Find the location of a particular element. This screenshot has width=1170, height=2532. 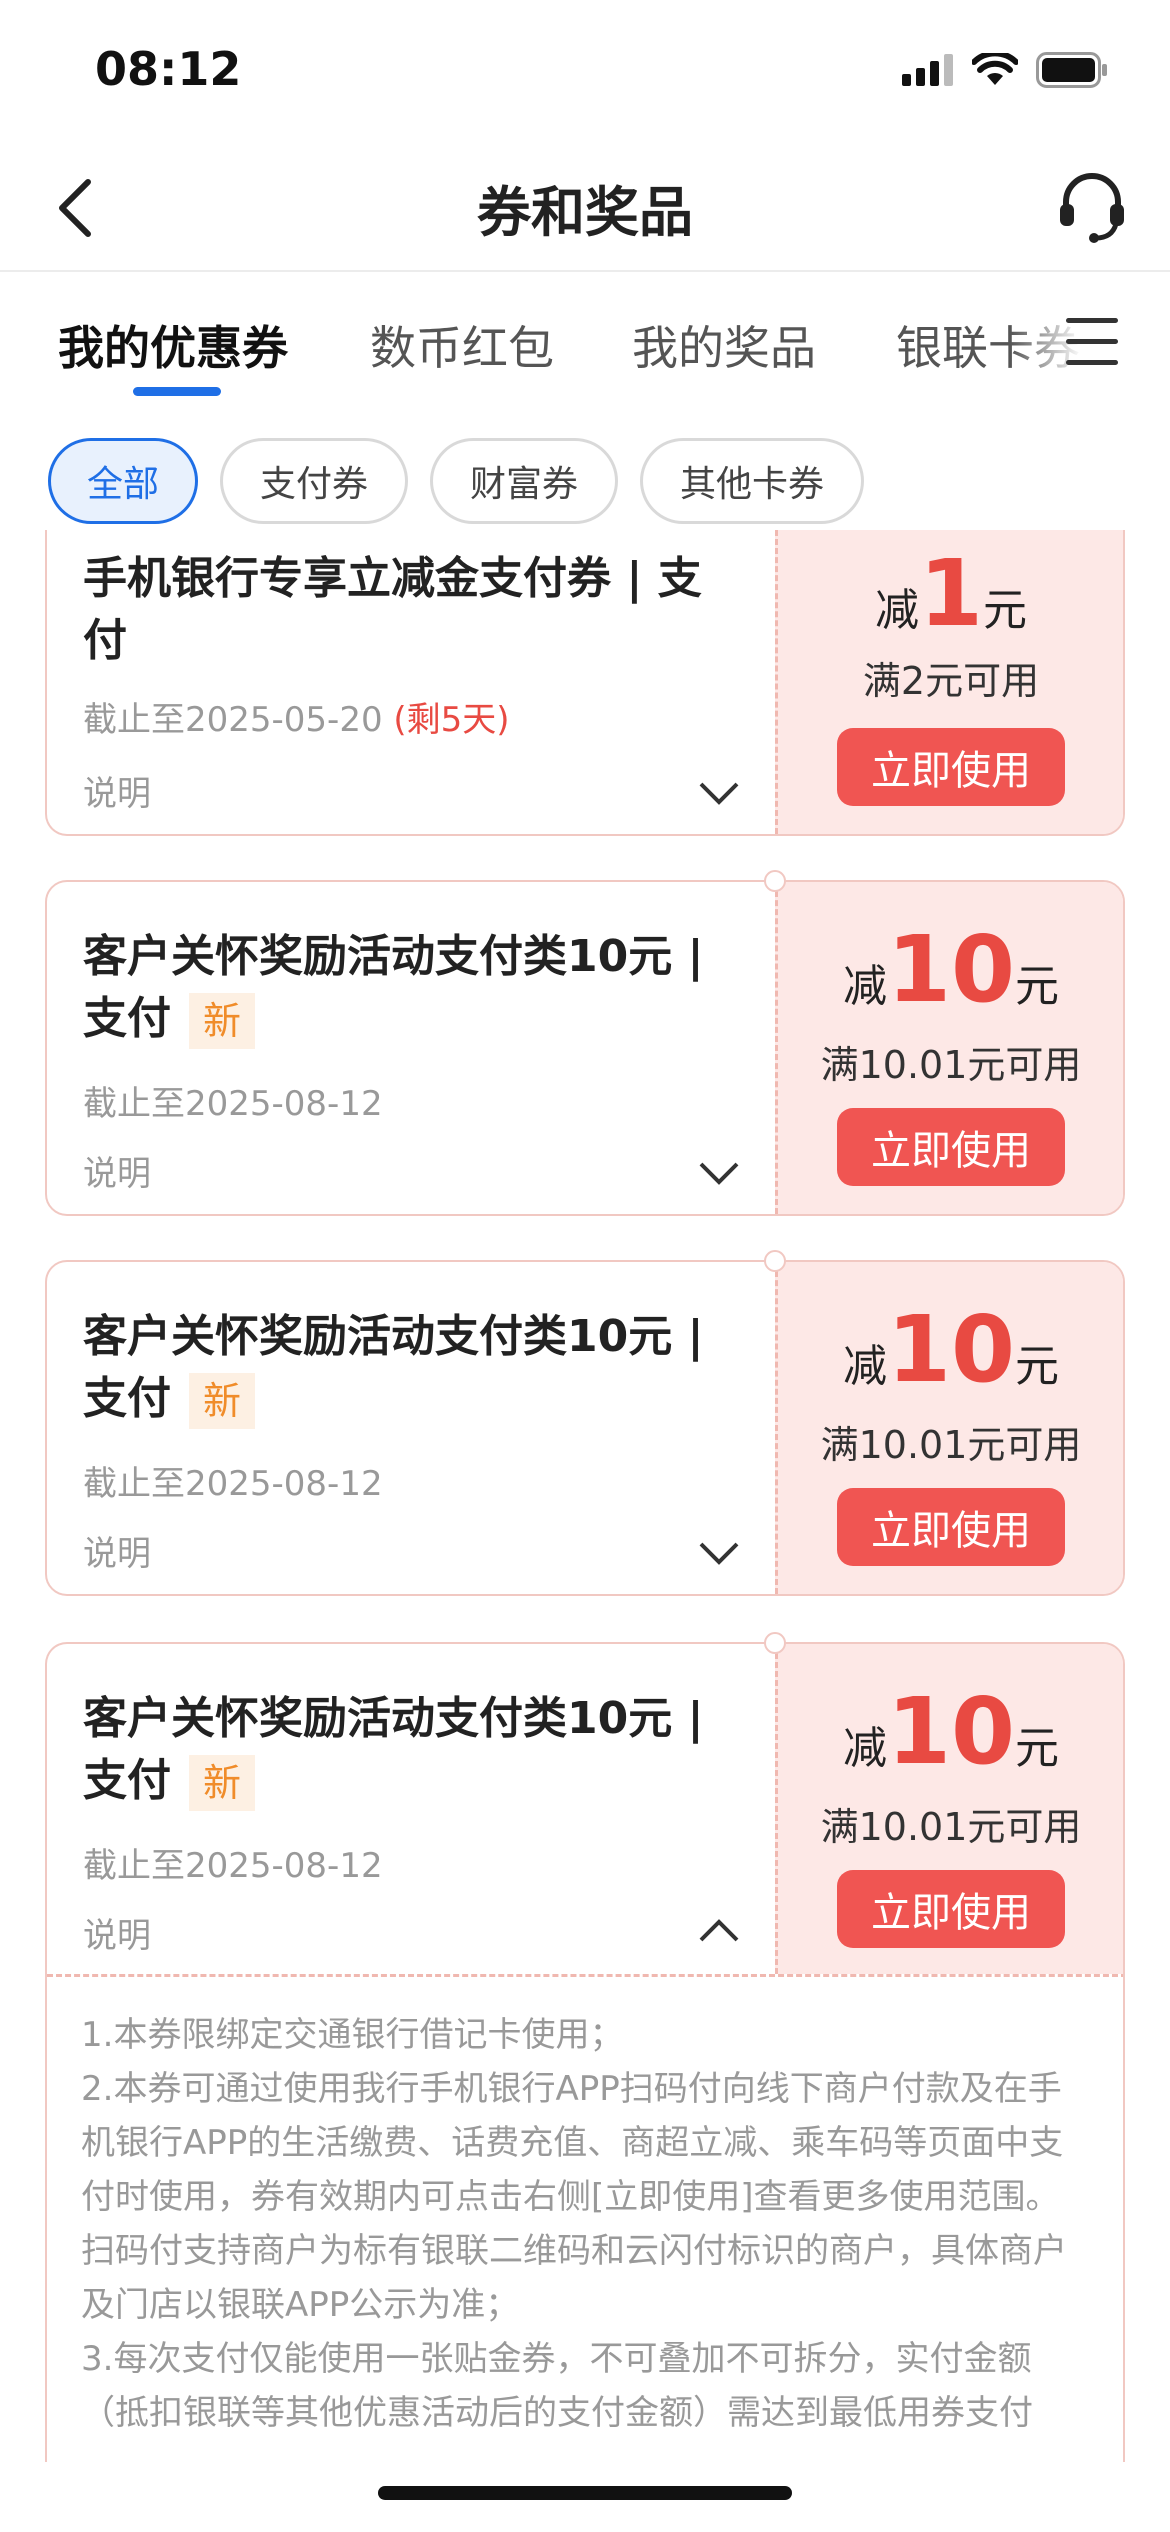

battery-icon is located at coordinates (1071, 70).